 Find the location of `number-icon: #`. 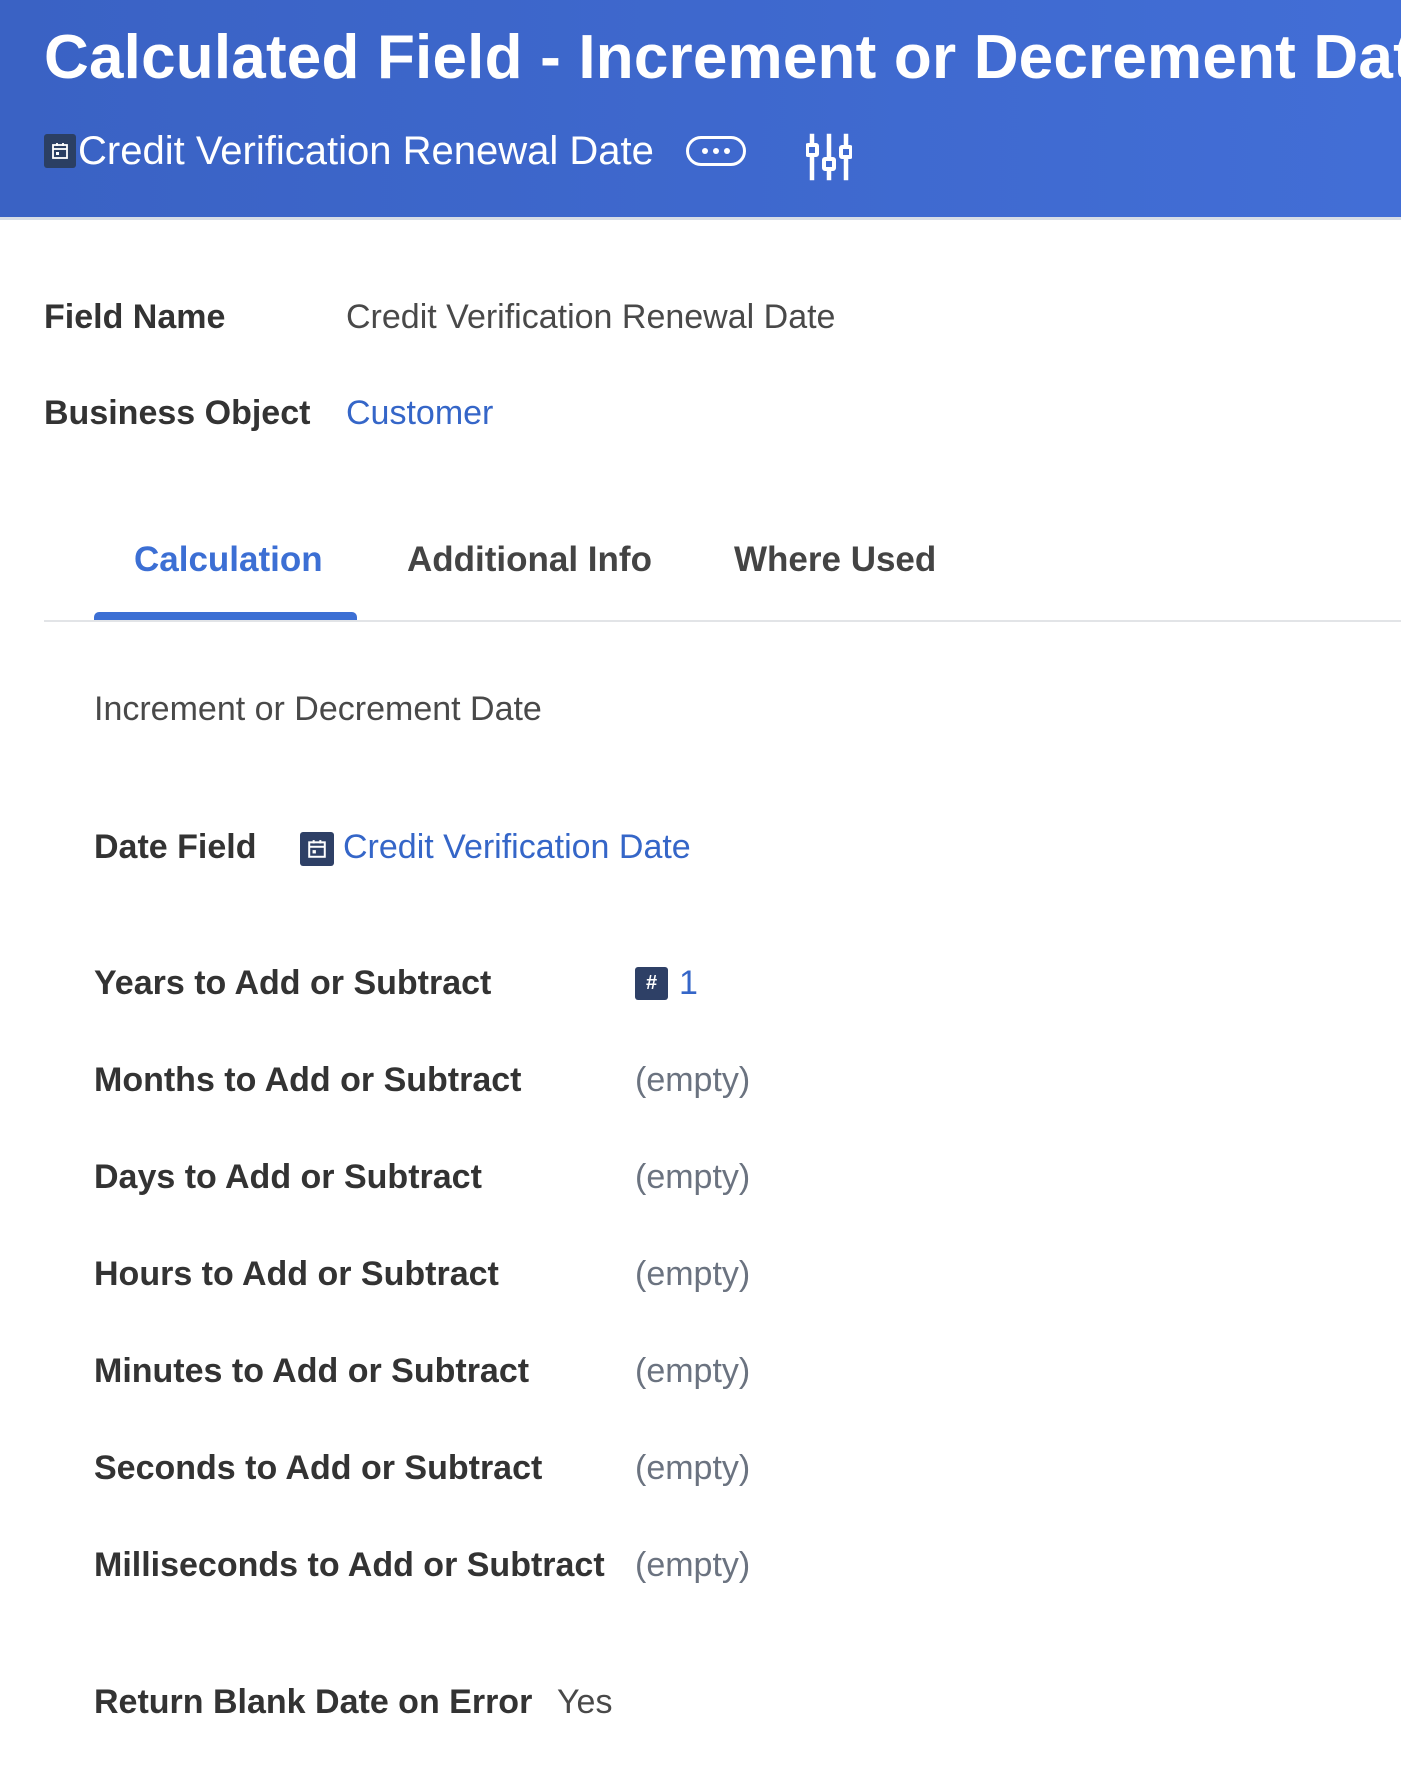

number-icon: # is located at coordinates (651, 983).